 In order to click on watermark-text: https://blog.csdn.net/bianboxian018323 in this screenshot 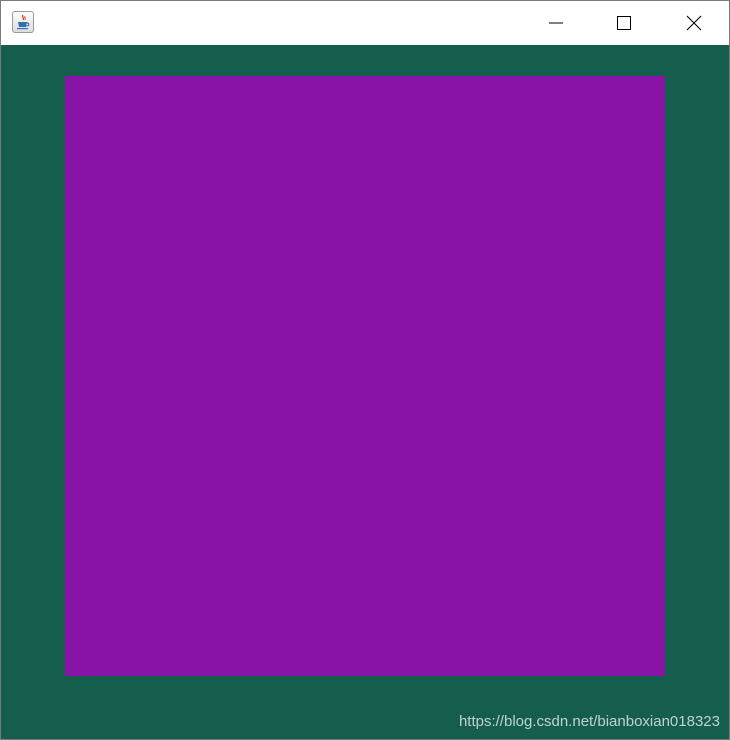, I will do `click(589, 721)`.